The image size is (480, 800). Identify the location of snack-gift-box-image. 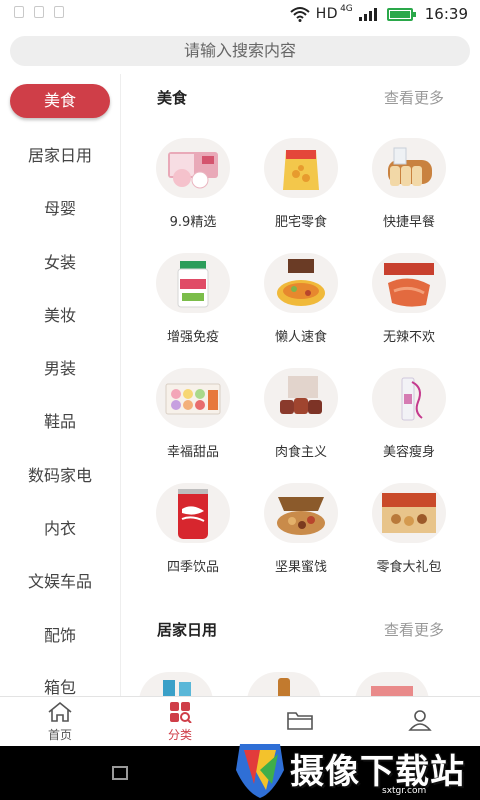
(409, 513).